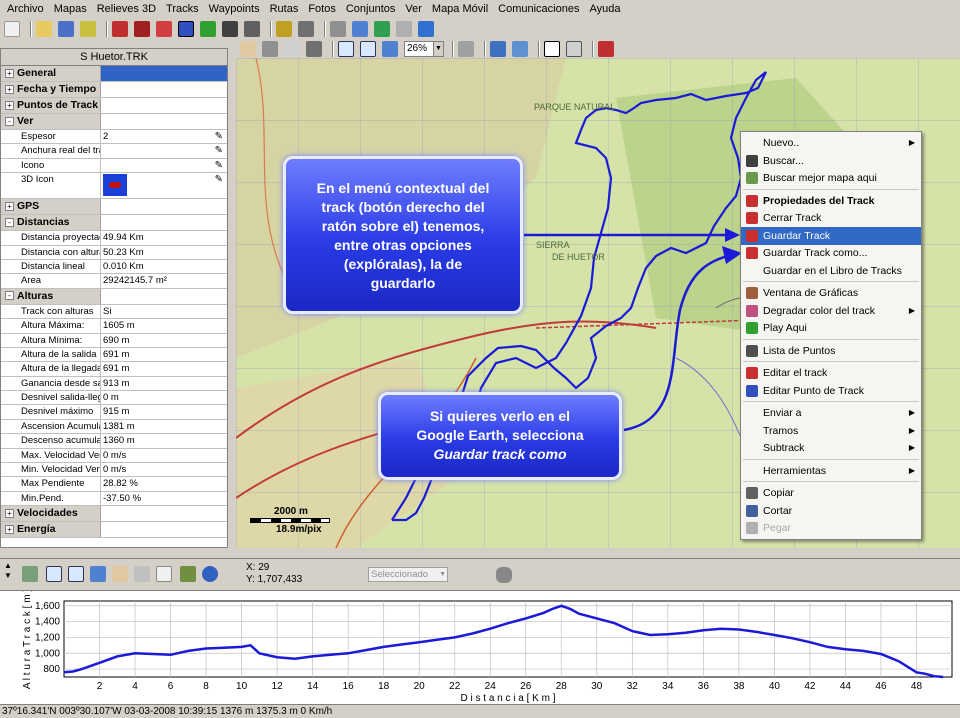  What do you see at coordinates (460, 9) in the screenshot?
I see `menu-item-9: Mapa Móvil` at bounding box center [460, 9].